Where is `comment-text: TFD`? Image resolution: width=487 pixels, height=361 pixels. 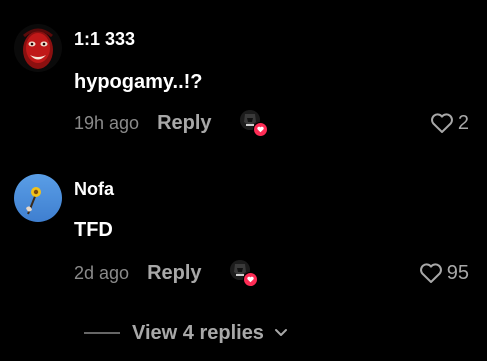
comment-text: TFD is located at coordinates (93, 230).